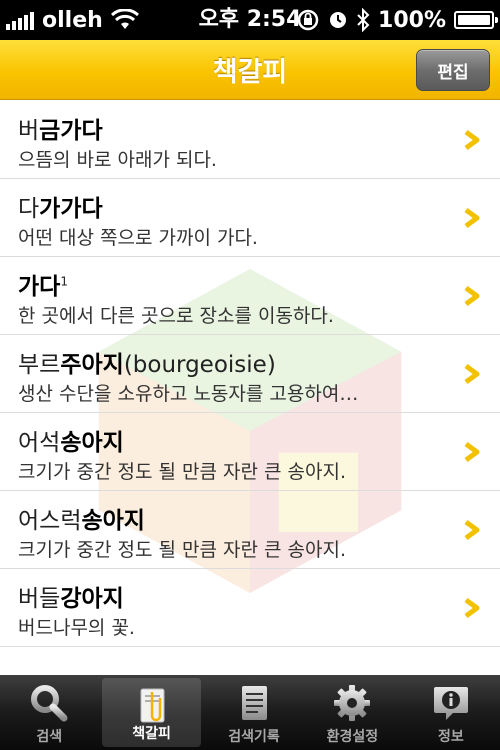  Describe the element at coordinates (250, 20) in the screenshot. I see `status-bar: olleh 오후 2:54 100%` at that location.